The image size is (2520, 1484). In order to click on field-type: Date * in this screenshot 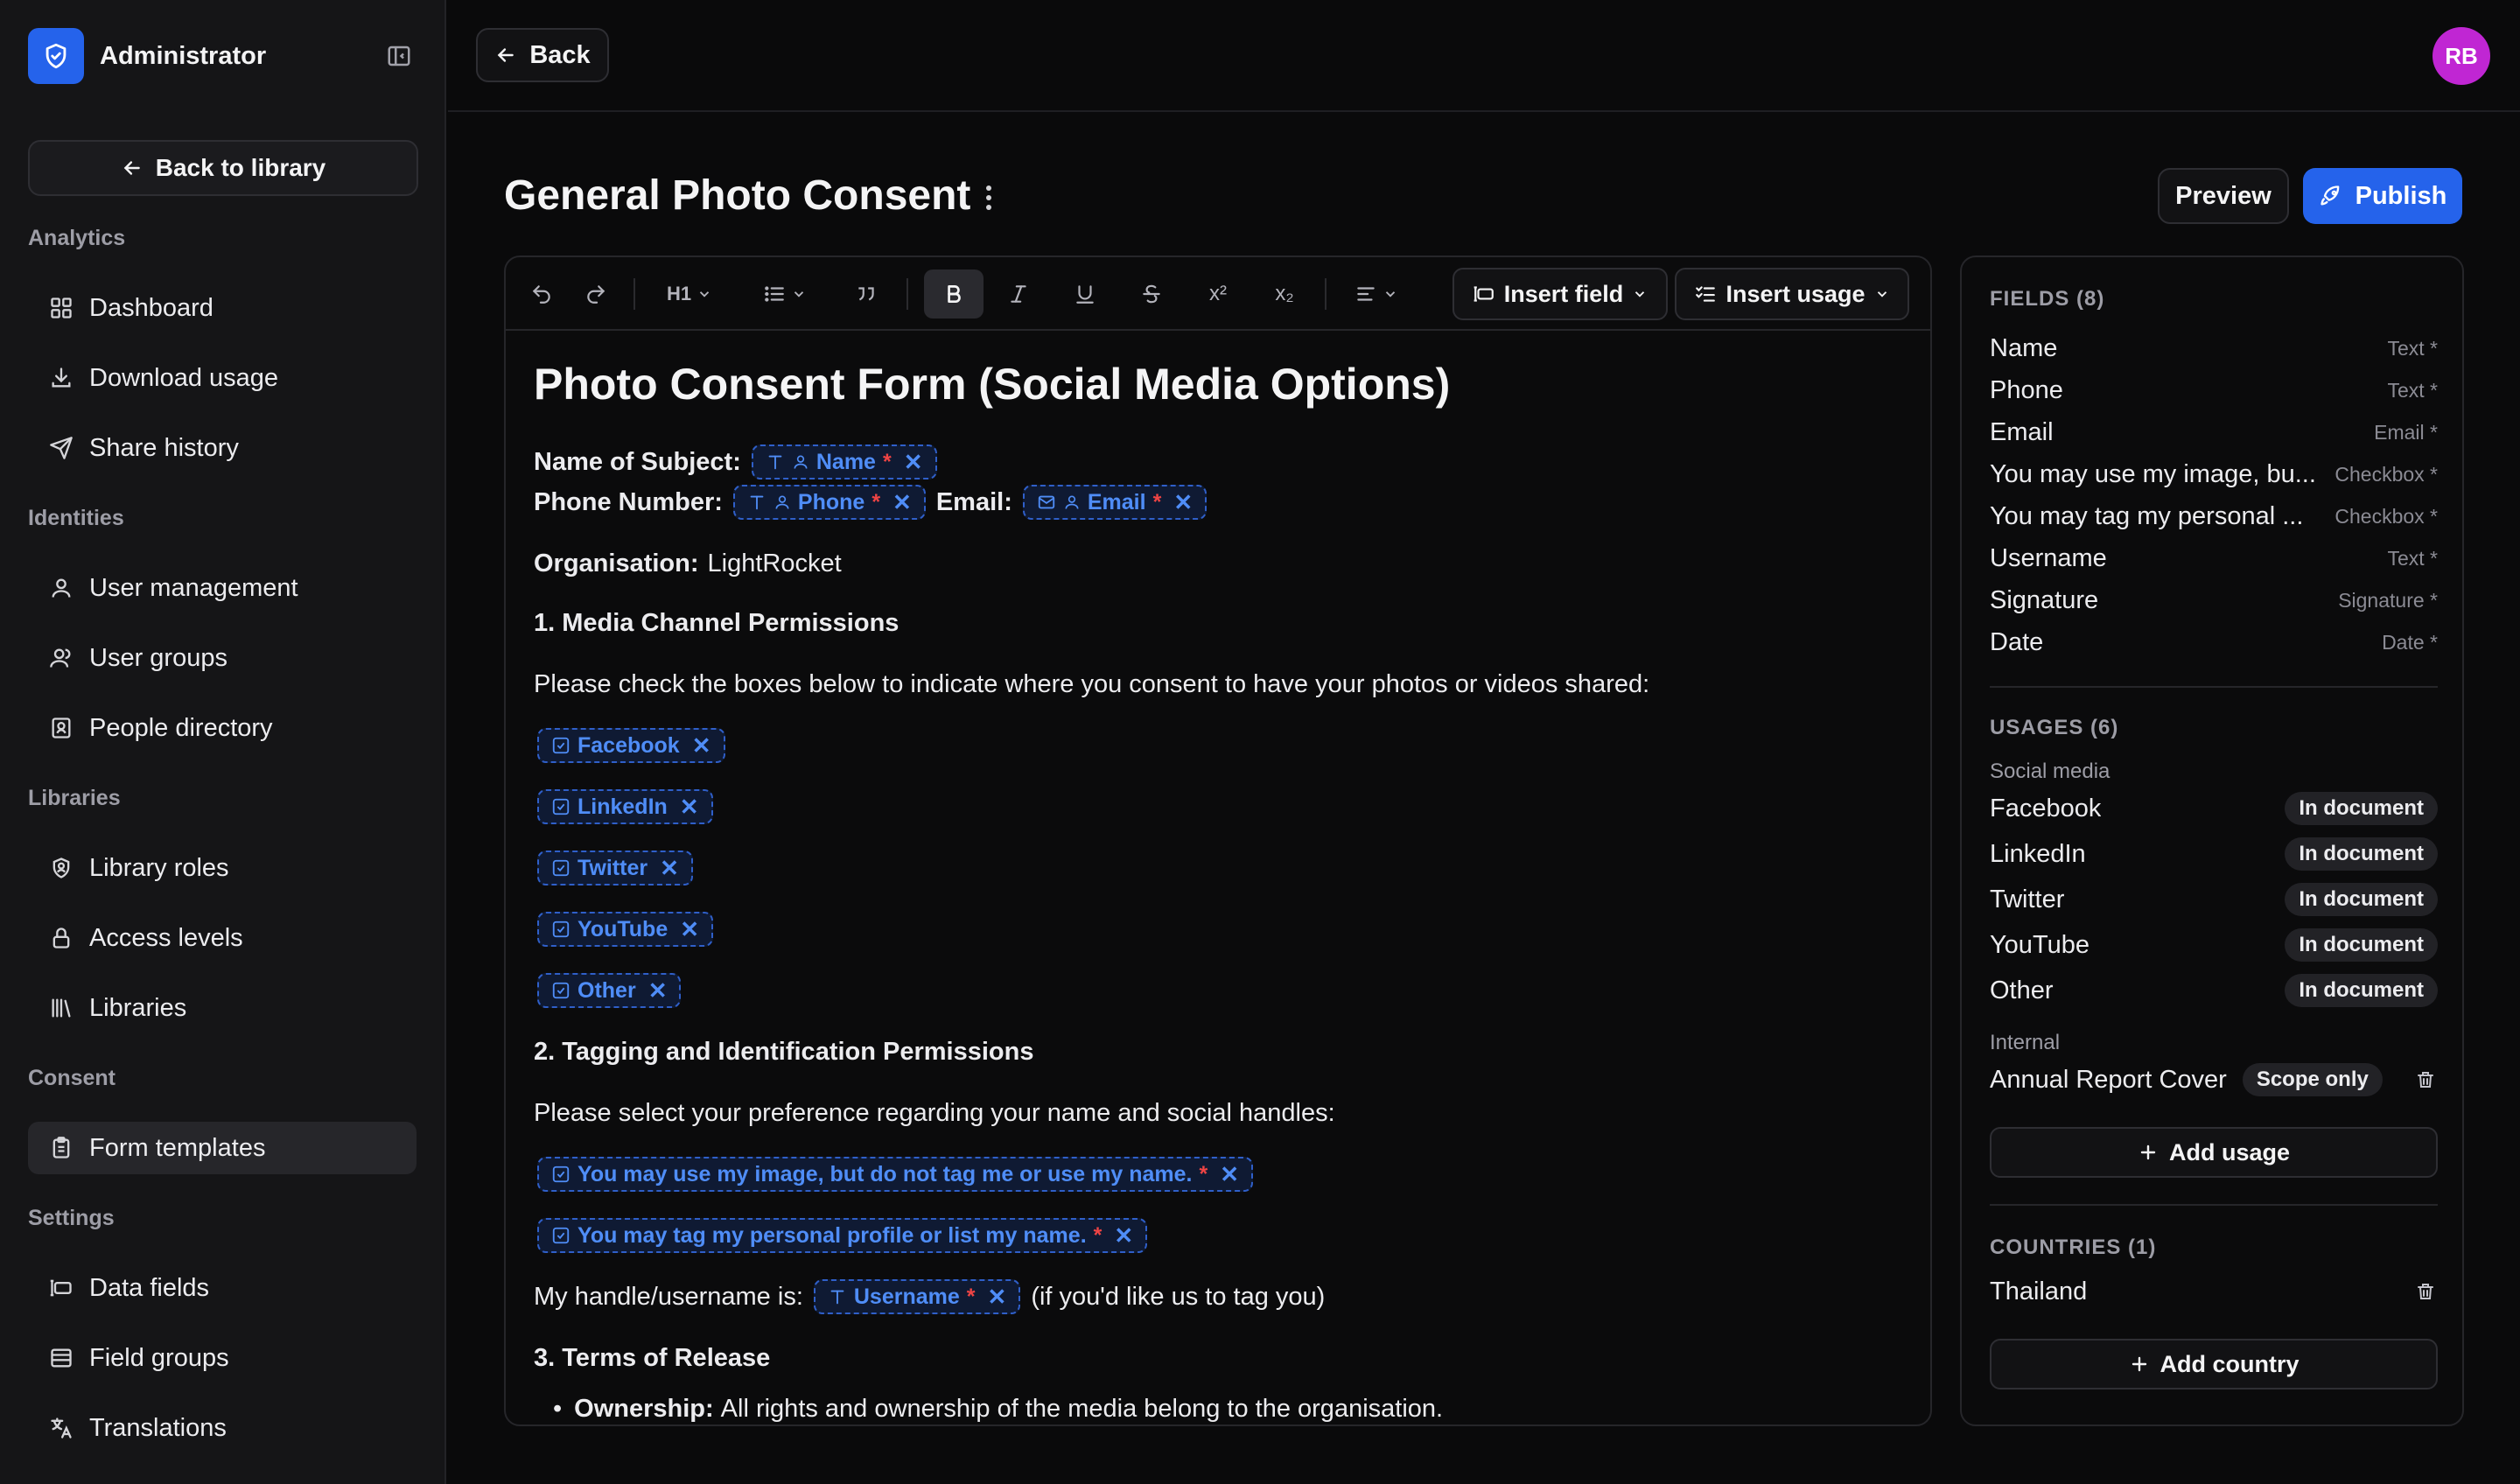, I will do `click(2410, 642)`.